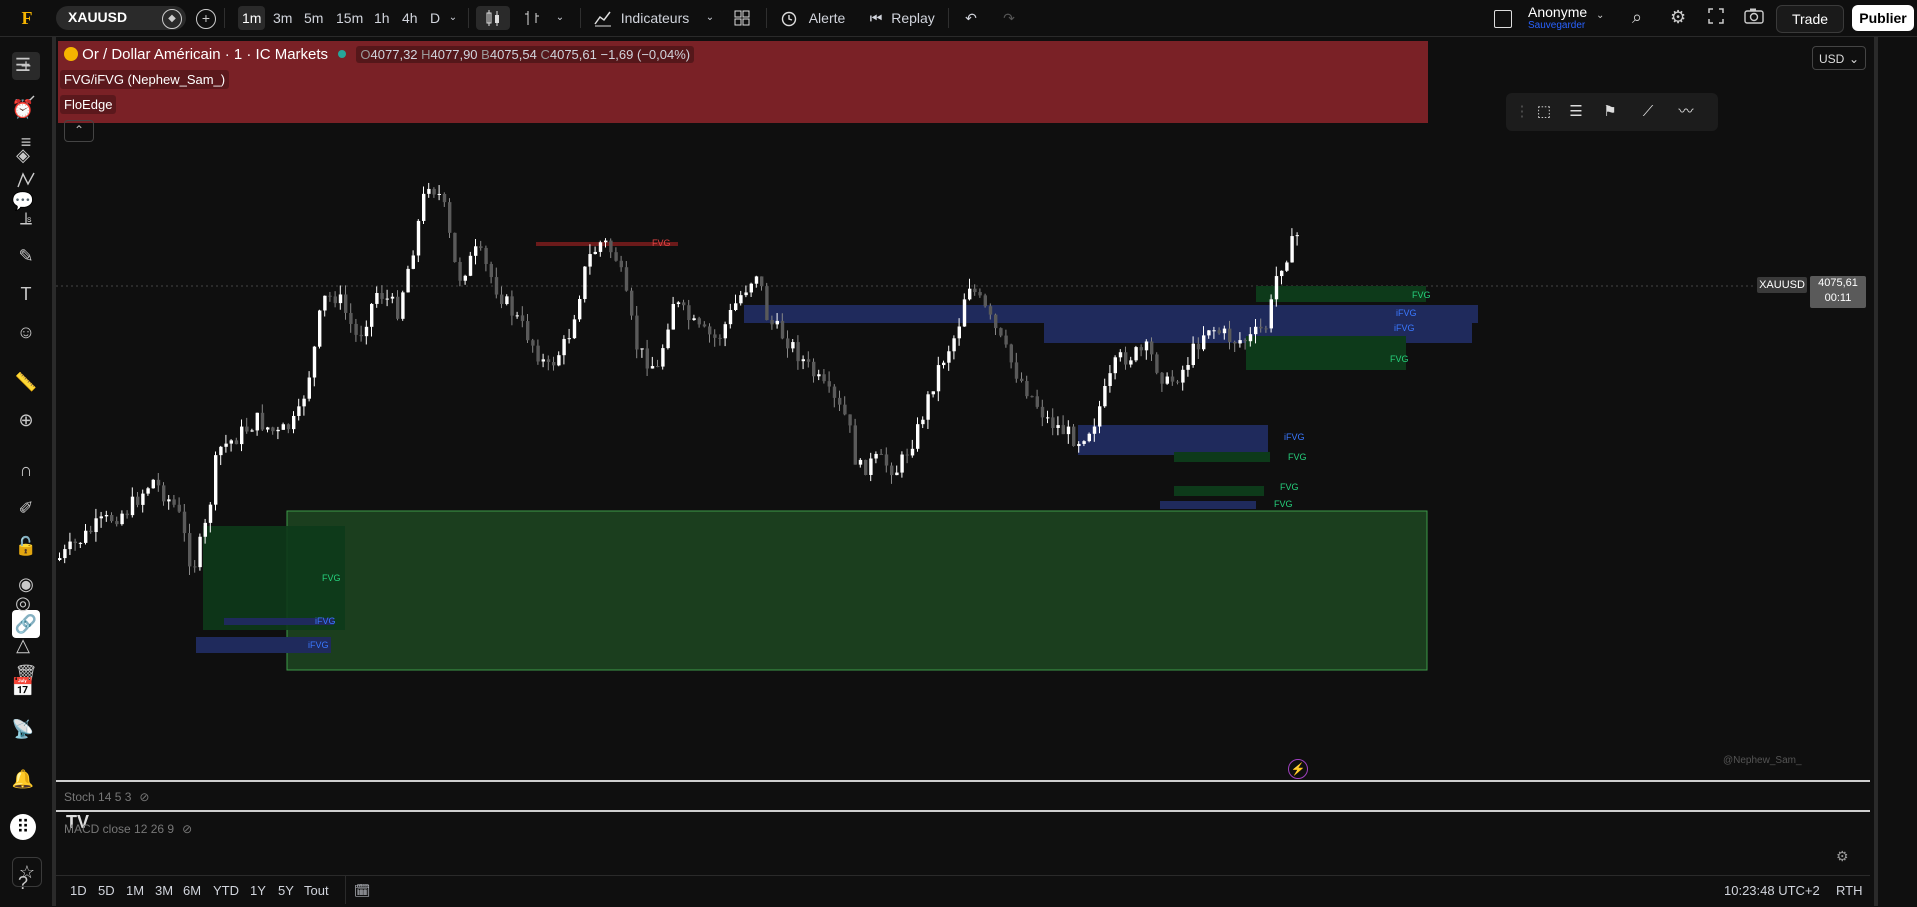 This screenshot has height=907, width=1917. I want to click on pane-settings-icon: ⚙, so click(1842, 856).